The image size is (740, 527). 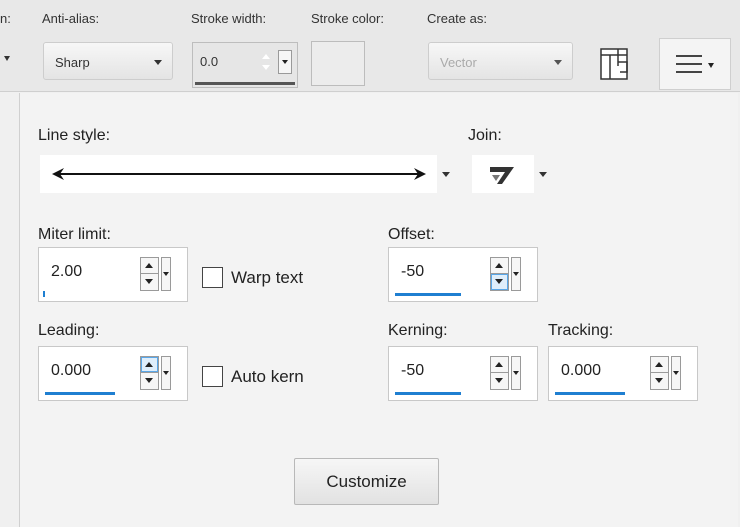 I want to click on create-as-label: Create as:, so click(x=457, y=18).